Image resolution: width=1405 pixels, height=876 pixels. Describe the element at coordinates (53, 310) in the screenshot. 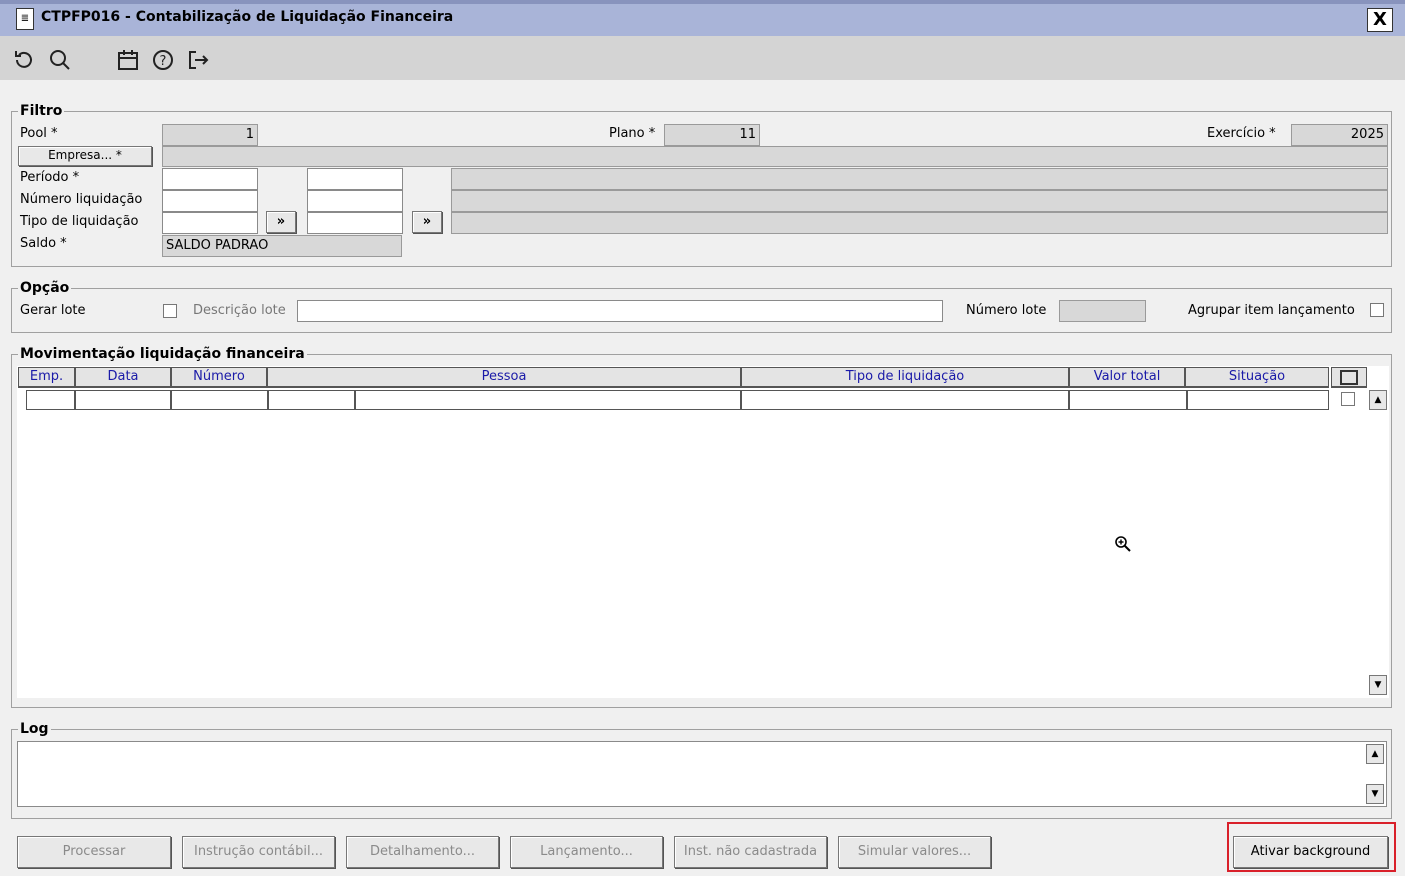

I see `gerar-lote-label: Gerar lote` at that location.